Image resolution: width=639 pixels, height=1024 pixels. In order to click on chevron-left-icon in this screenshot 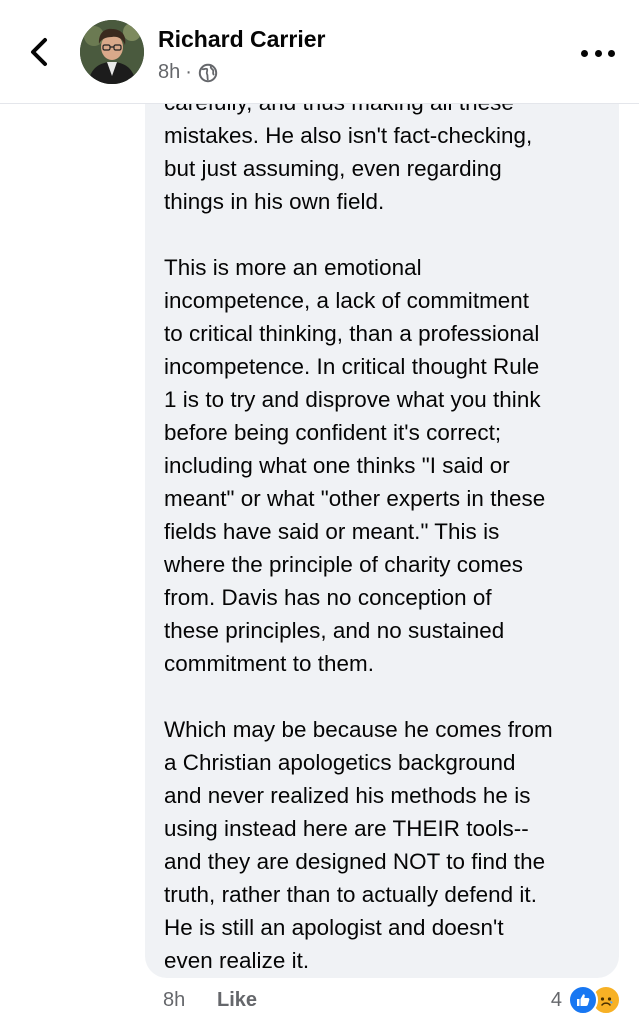, I will do `click(39, 52)`.